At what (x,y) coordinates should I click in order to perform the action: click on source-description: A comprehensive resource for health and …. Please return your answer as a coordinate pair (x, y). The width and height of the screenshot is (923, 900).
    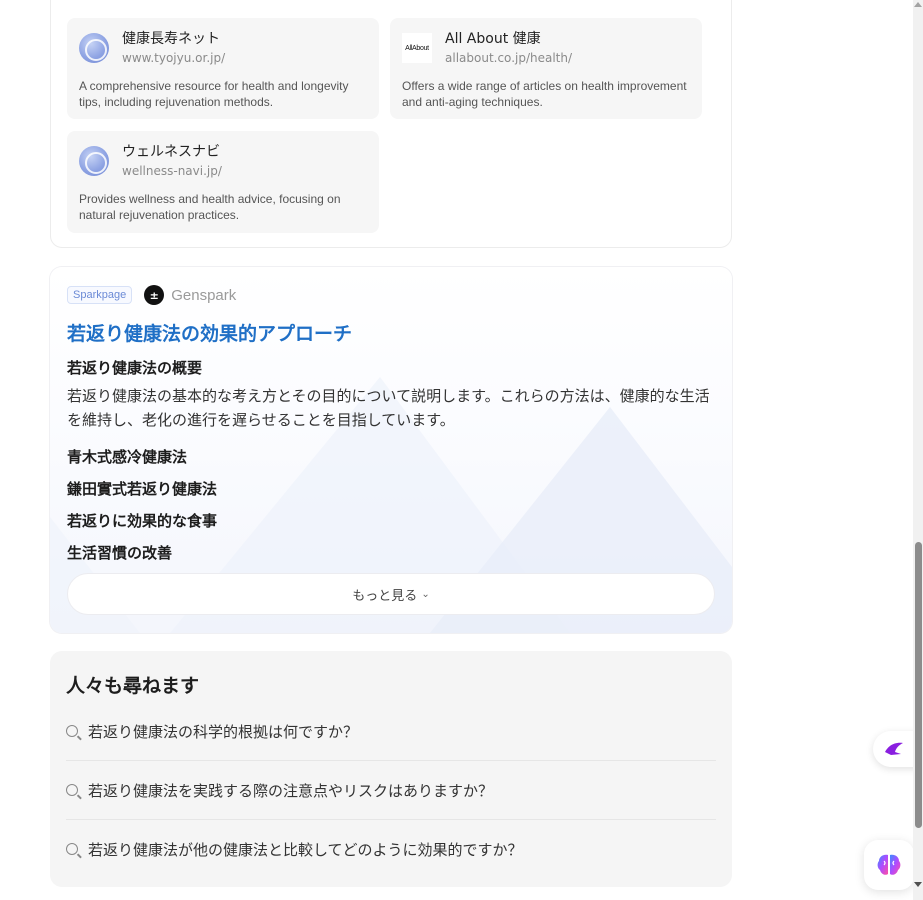
    Looking at the image, I should click on (214, 94).